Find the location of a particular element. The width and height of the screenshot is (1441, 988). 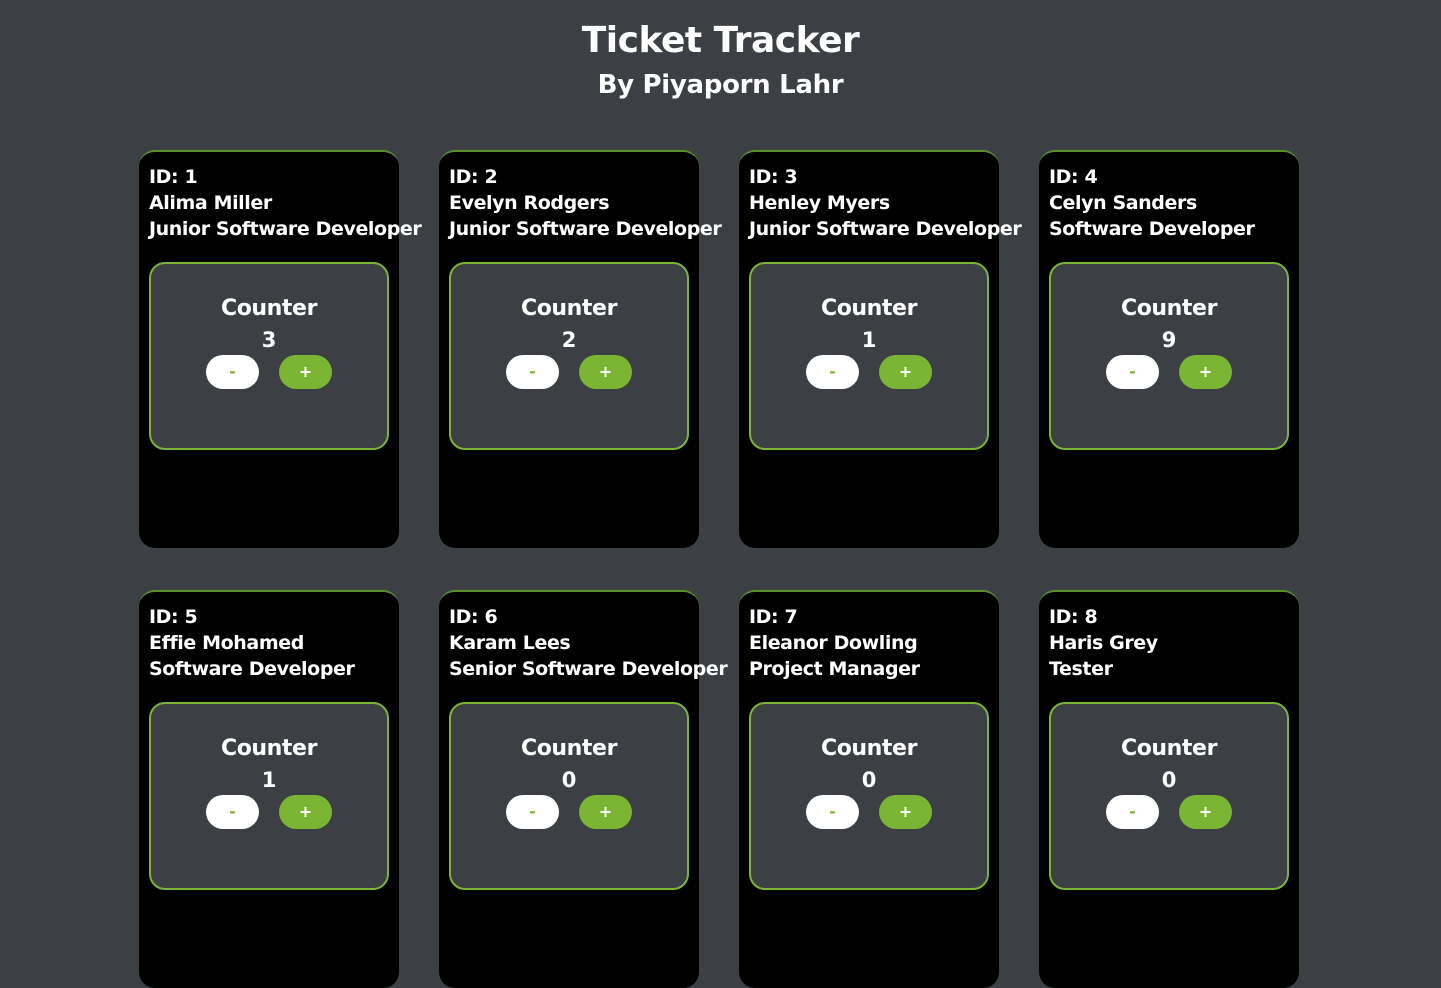

counter-panel: Counter 3 - + is located at coordinates (269, 356).